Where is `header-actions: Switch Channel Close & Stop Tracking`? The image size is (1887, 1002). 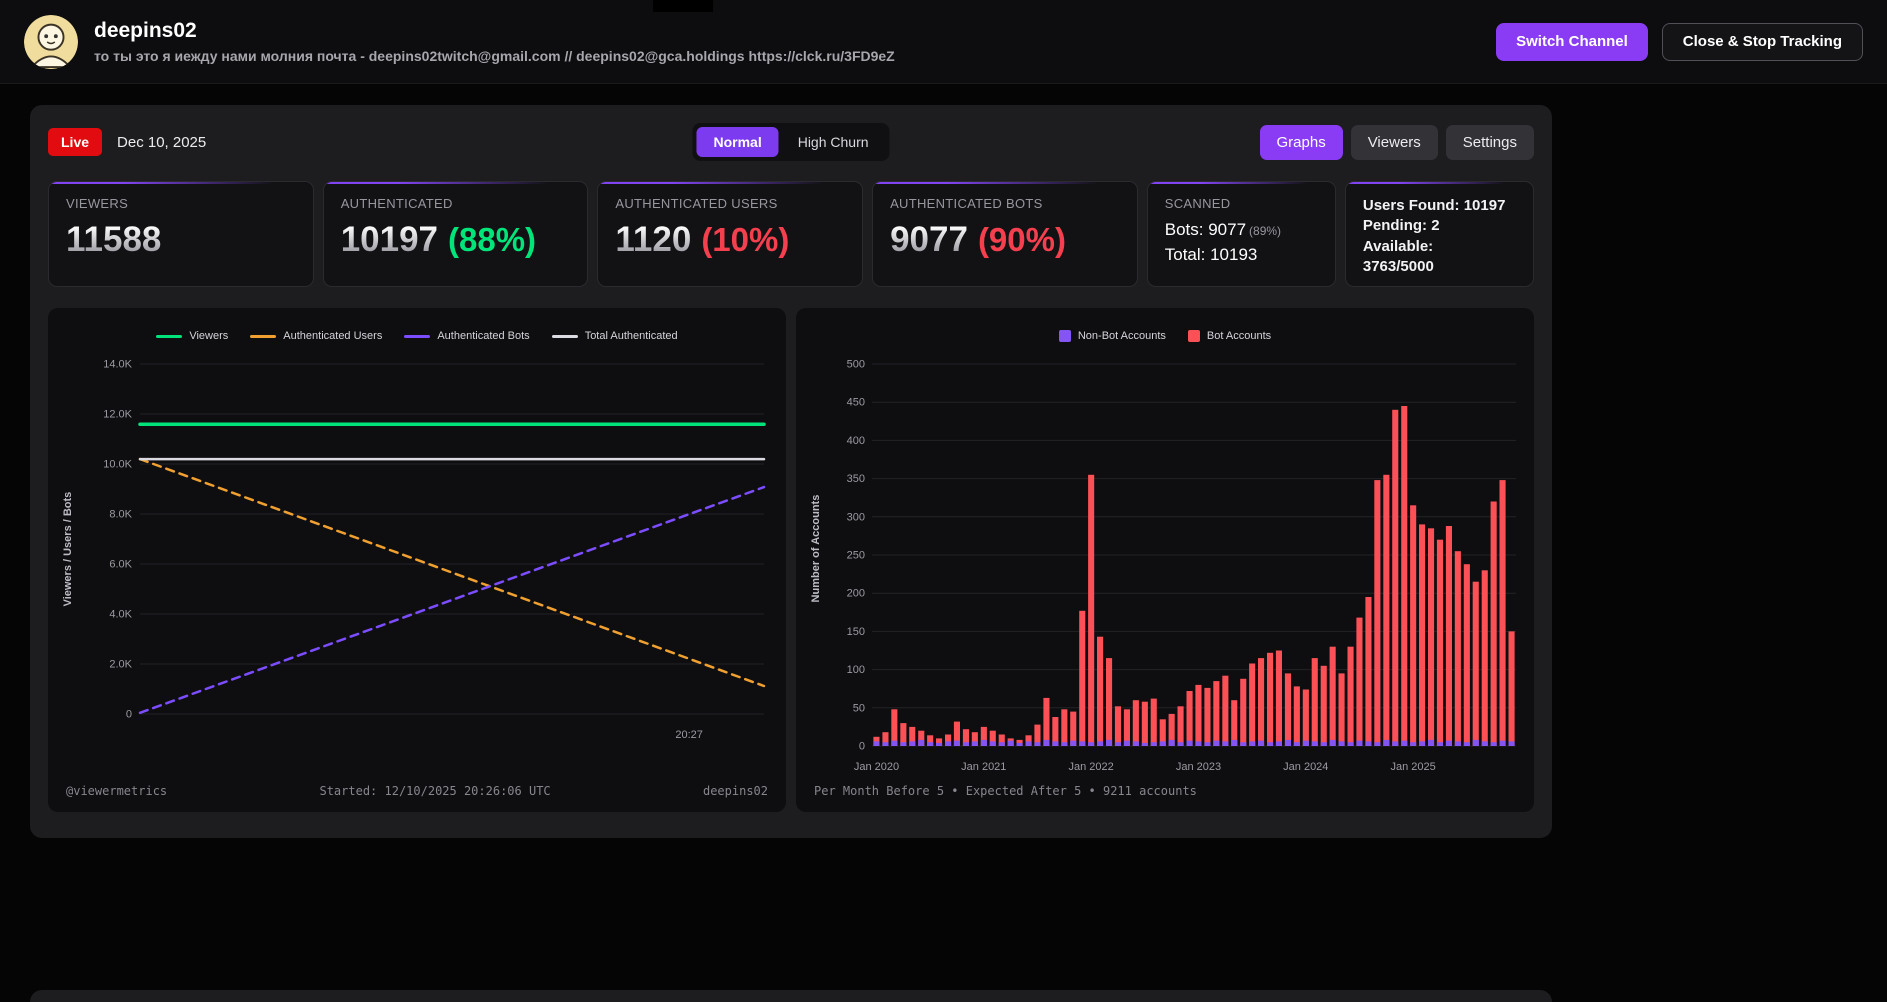
header-actions: Switch Channel Close & Stop Tracking is located at coordinates (1679, 41).